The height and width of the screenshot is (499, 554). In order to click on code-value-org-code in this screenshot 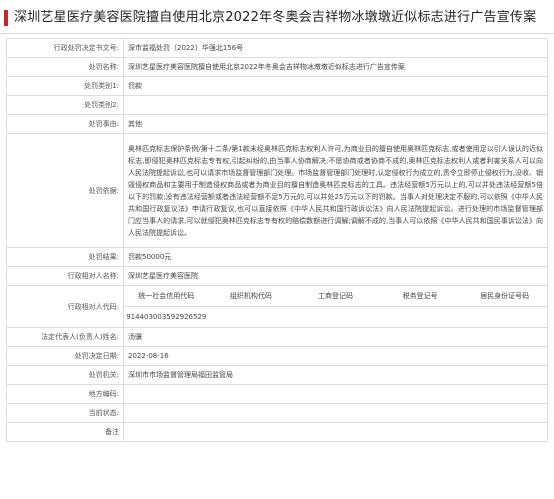, I will do `click(251, 317)`.